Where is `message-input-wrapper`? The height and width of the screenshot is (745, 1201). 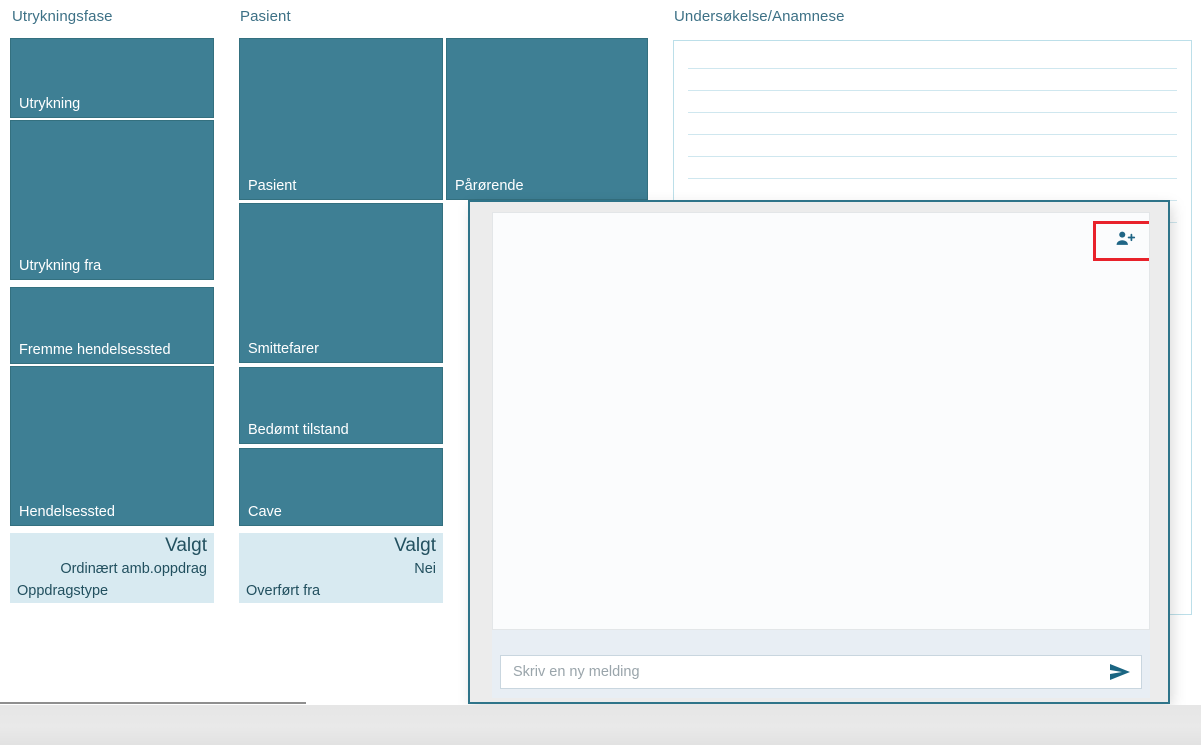
message-input-wrapper is located at coordinates (821, 672).